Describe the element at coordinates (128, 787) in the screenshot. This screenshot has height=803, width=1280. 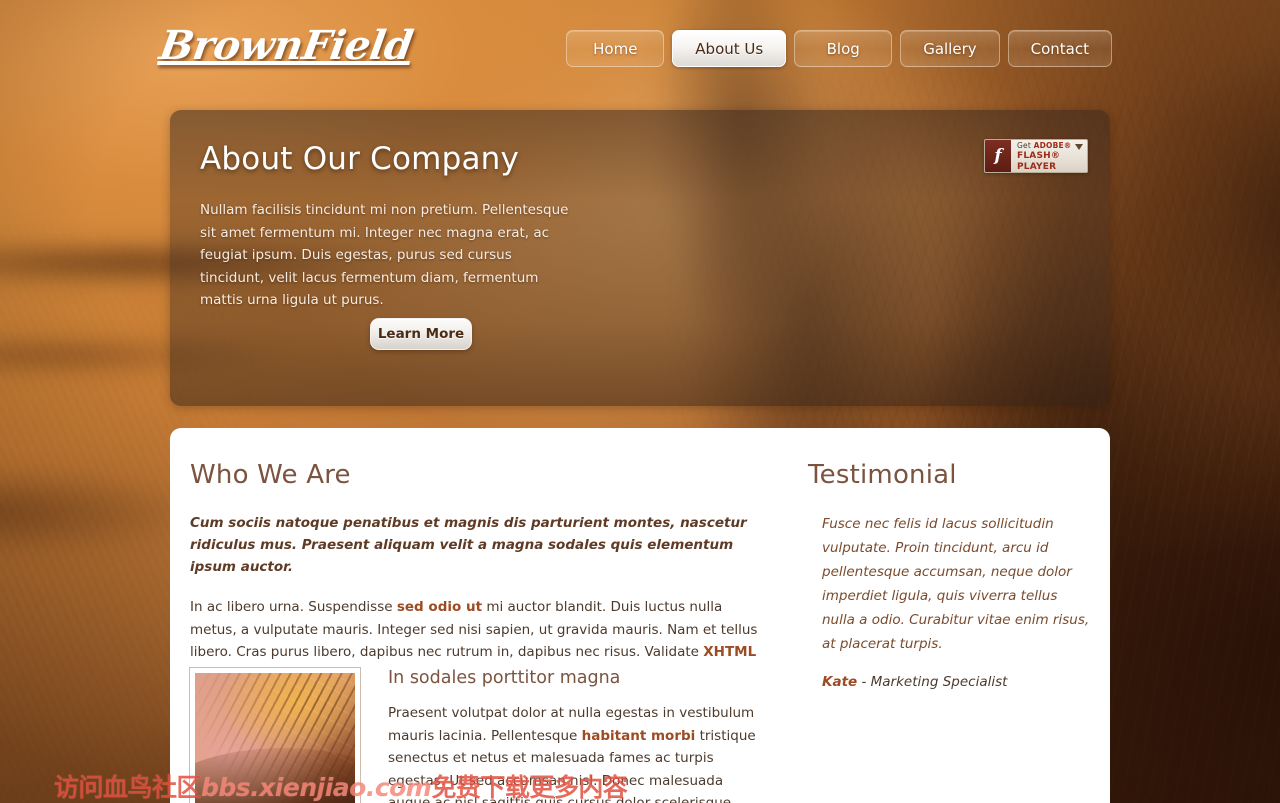
I see `watermark-text-left: 访问血鸟社区` at that location.